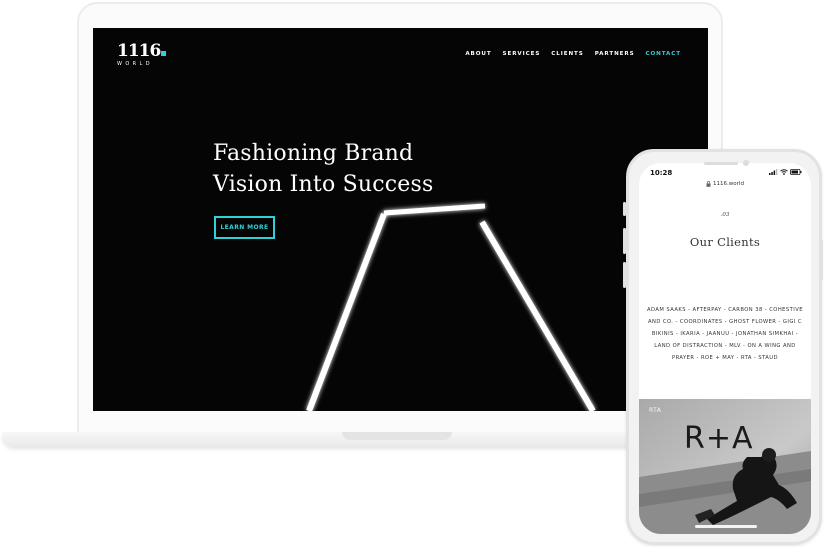 This screenshot has height=547, width=825. Describe the element at coordinates (624, 275) in the screenshot. I see `phone-volume-down-button` at that location.